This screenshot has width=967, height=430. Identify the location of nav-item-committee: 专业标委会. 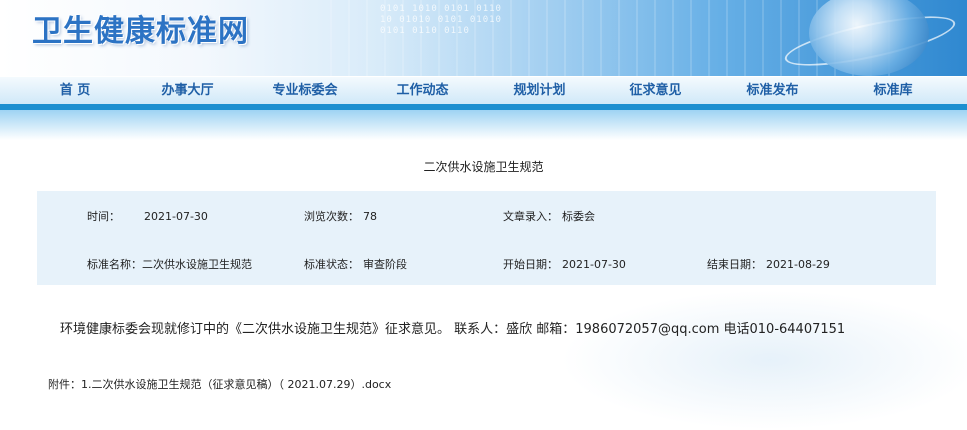
(305, 91).